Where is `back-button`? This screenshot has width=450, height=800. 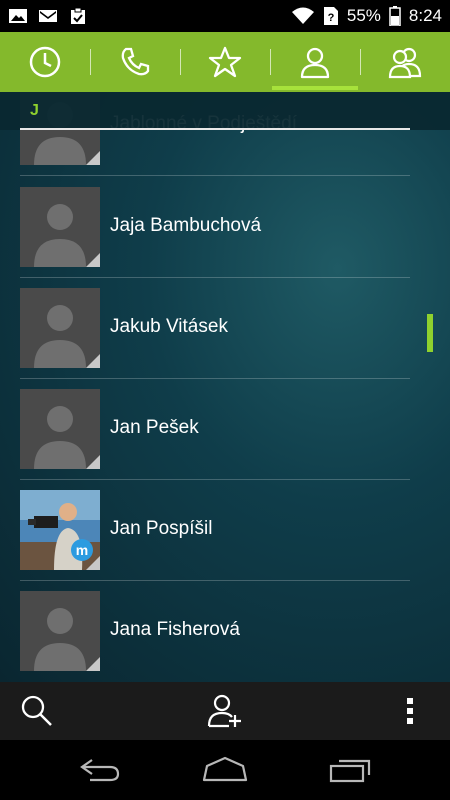 back-button is located at coordinates (100, 770).